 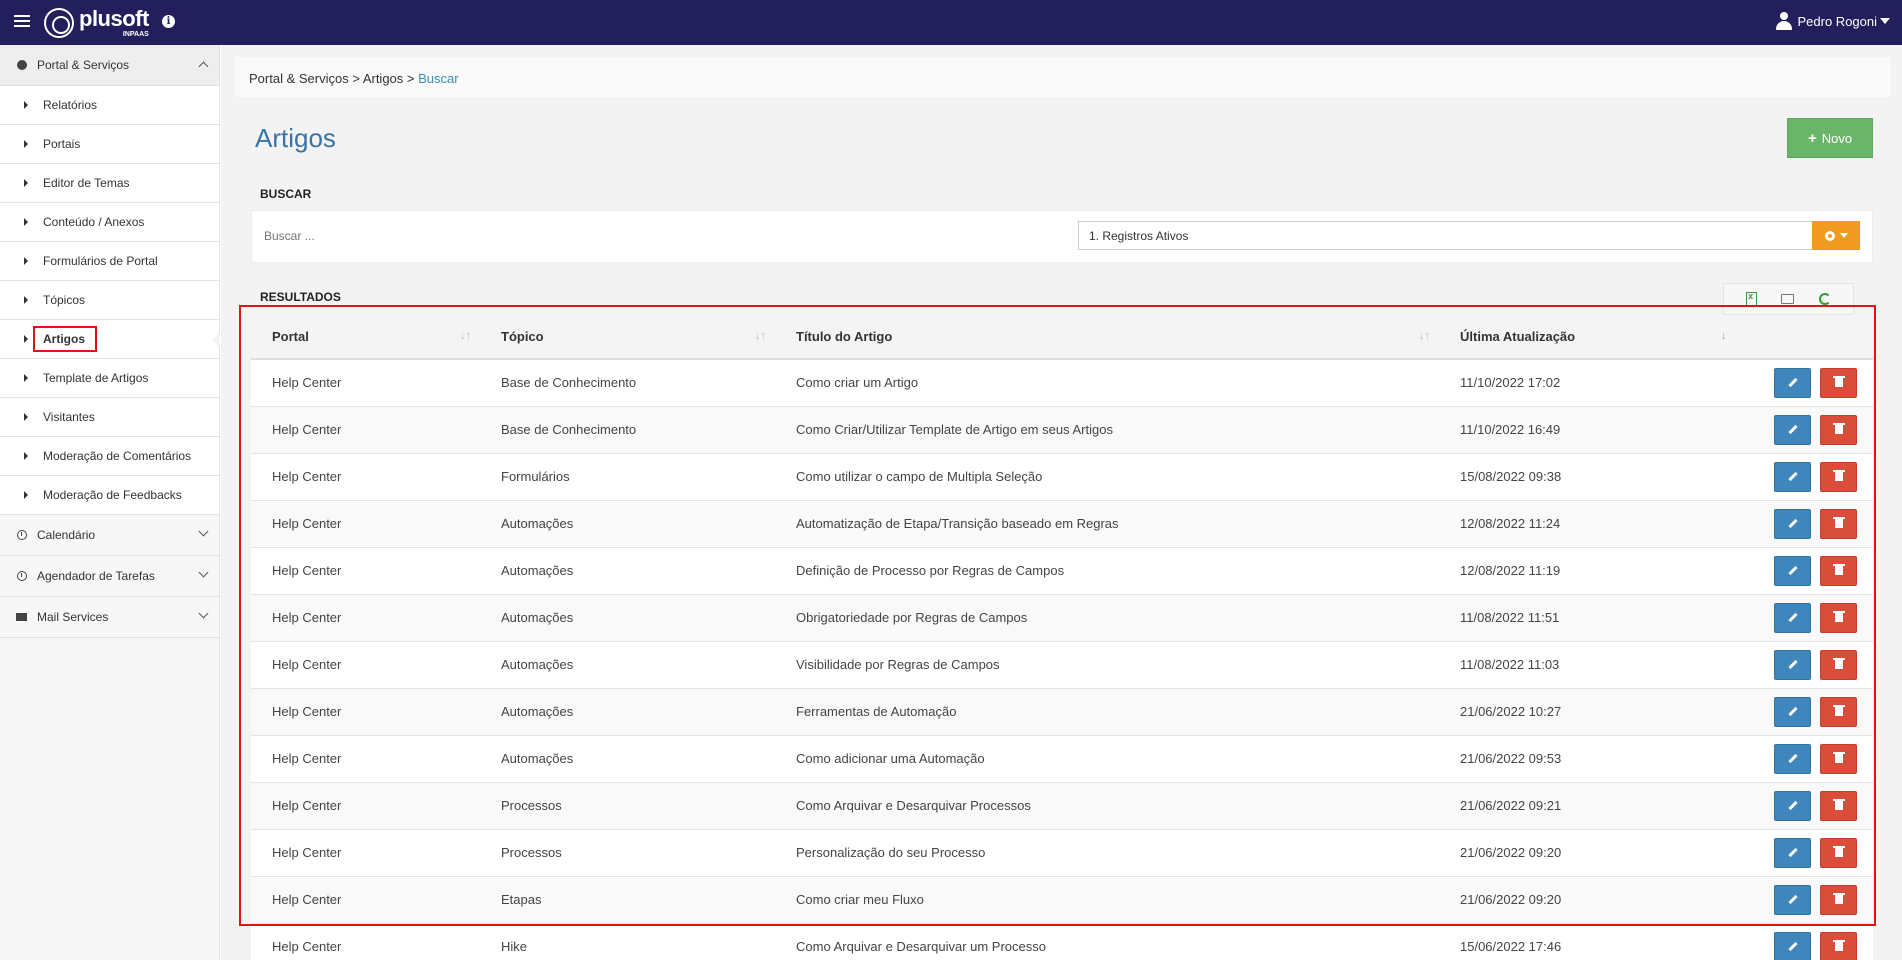 What do you see at coordinates (438, 78) in the screenshot?
I see `breadcrumb-current: Buscar` at bounding box center [438, 78].